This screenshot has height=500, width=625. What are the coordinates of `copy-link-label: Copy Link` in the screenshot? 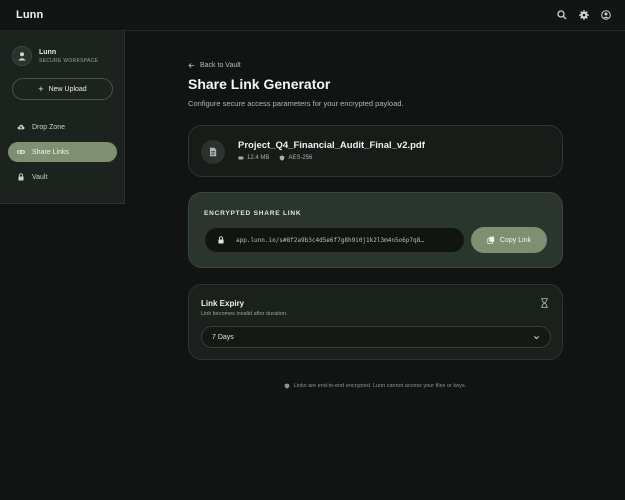 It's located at (515, 240).